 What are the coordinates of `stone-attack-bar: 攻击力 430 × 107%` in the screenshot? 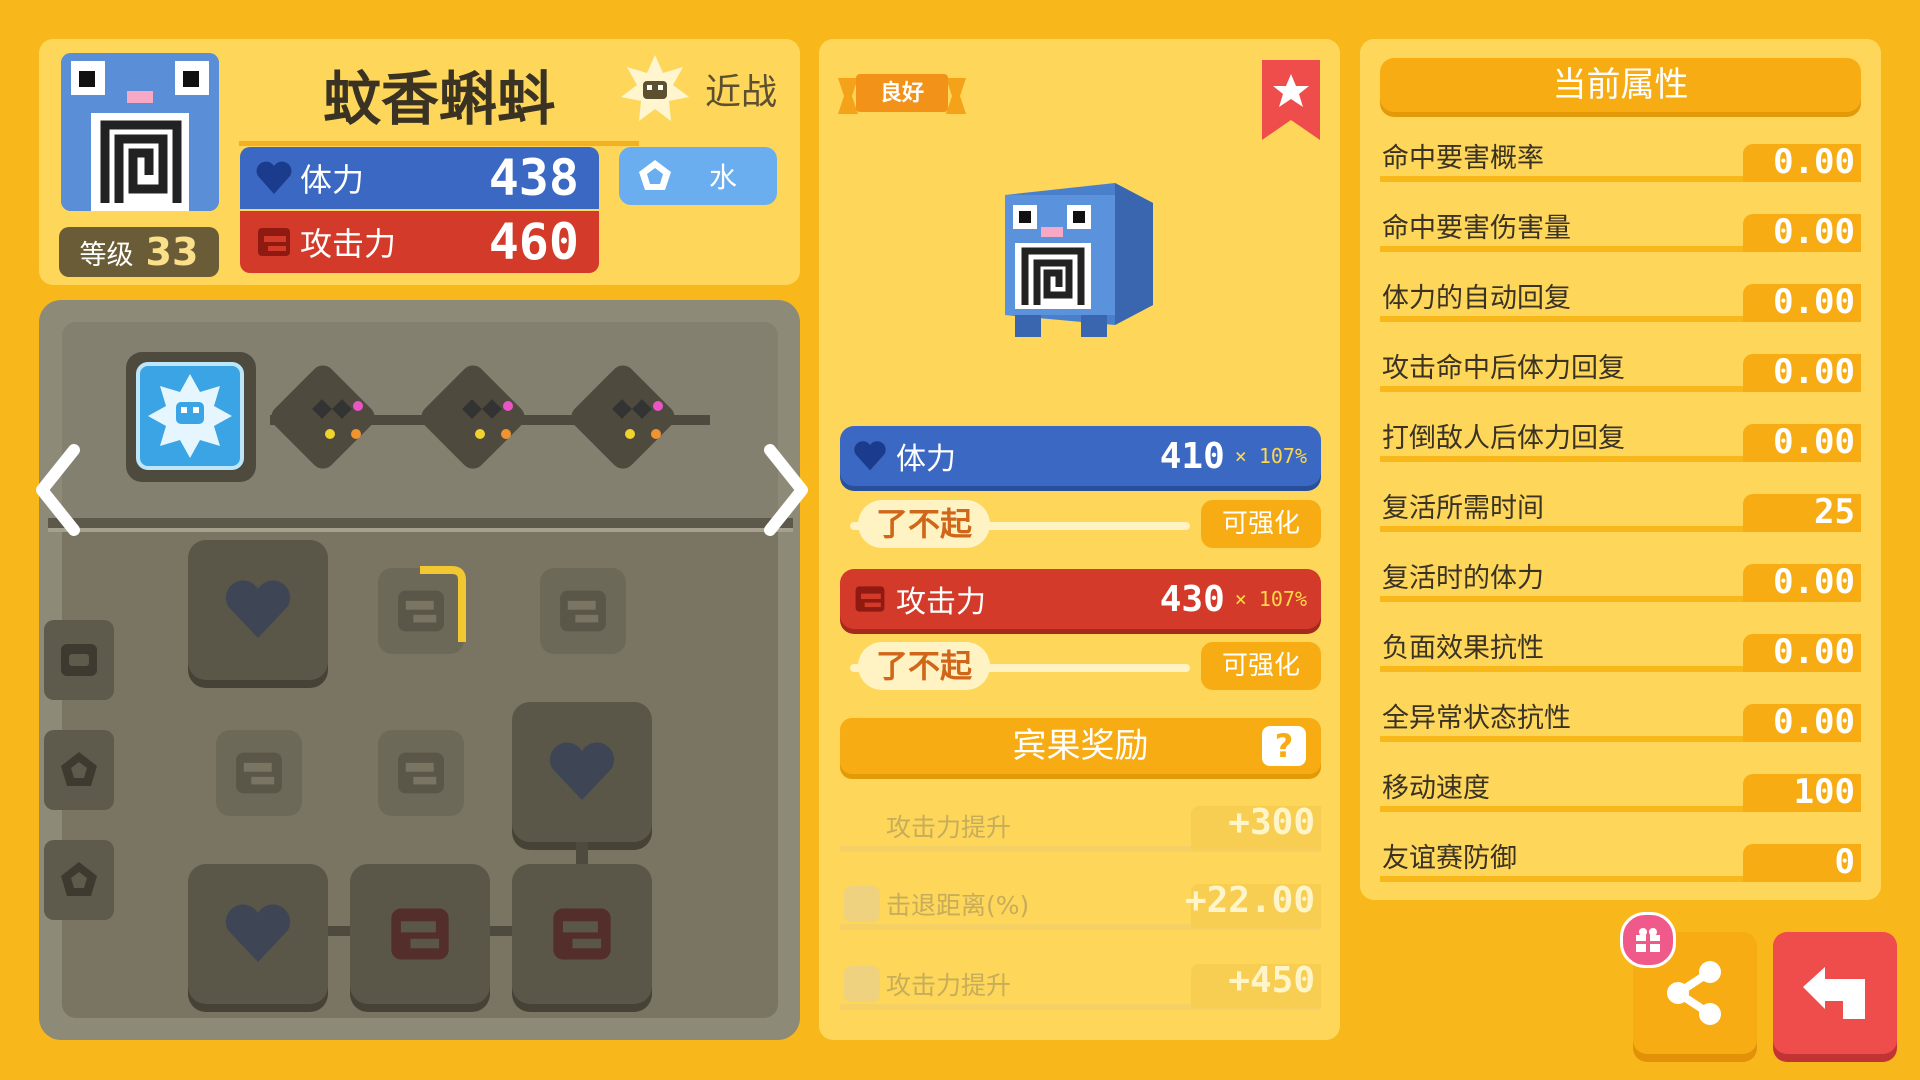 It's located at (1080, 599).